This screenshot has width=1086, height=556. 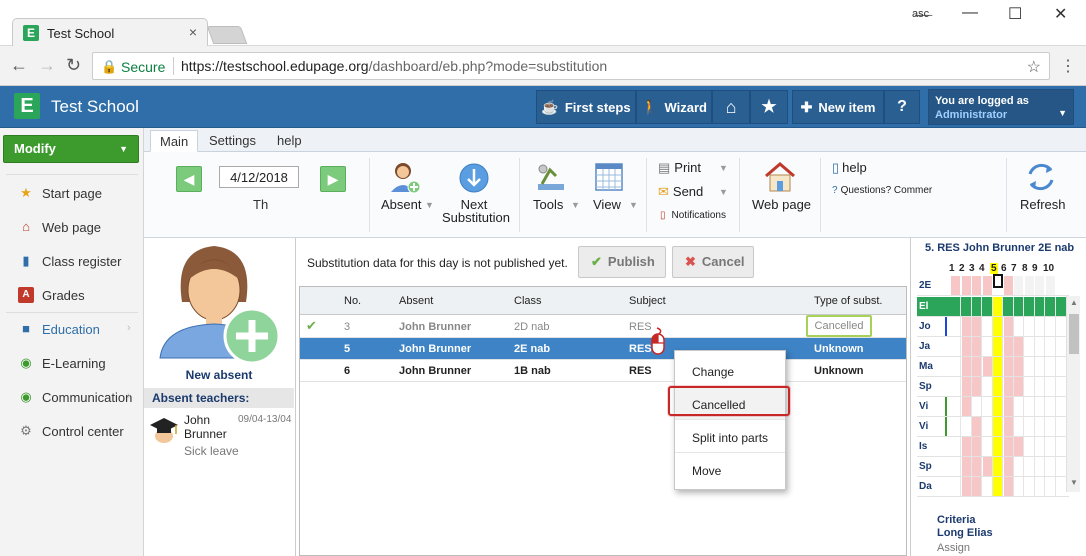 I want to click on bookmark-star-icon: ☆, so click(x=1034, y=67).